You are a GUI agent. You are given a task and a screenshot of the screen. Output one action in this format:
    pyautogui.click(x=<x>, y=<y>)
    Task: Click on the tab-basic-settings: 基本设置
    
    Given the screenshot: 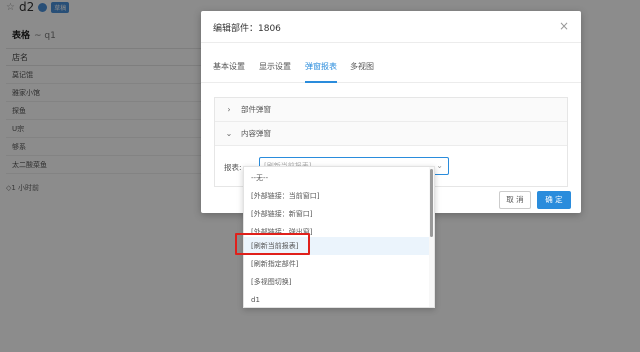 What is the action you would take?
    pyautogui.click(x=229, y=72)
    